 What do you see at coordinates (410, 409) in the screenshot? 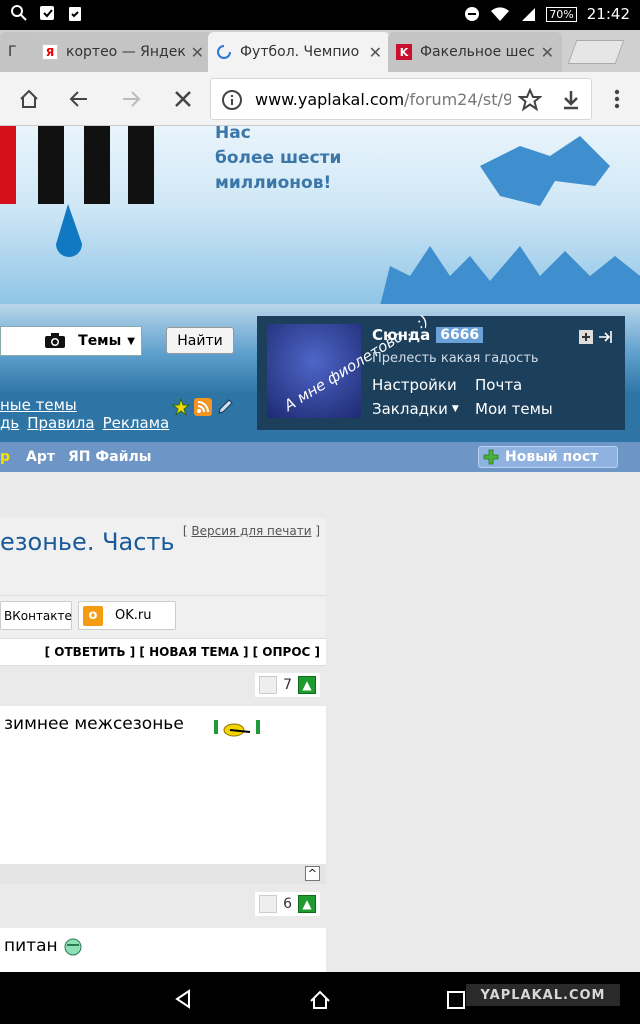
I see `bookmarks-label: Закладки` at bounding box center [410, 409].